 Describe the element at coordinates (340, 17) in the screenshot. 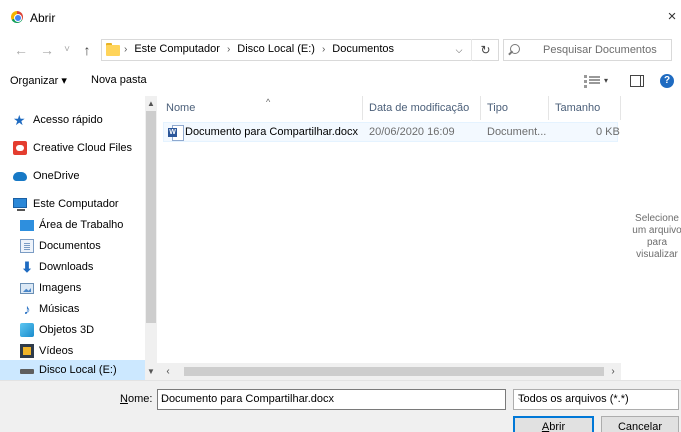

I see `title-bar: Abrir ×` at that location.